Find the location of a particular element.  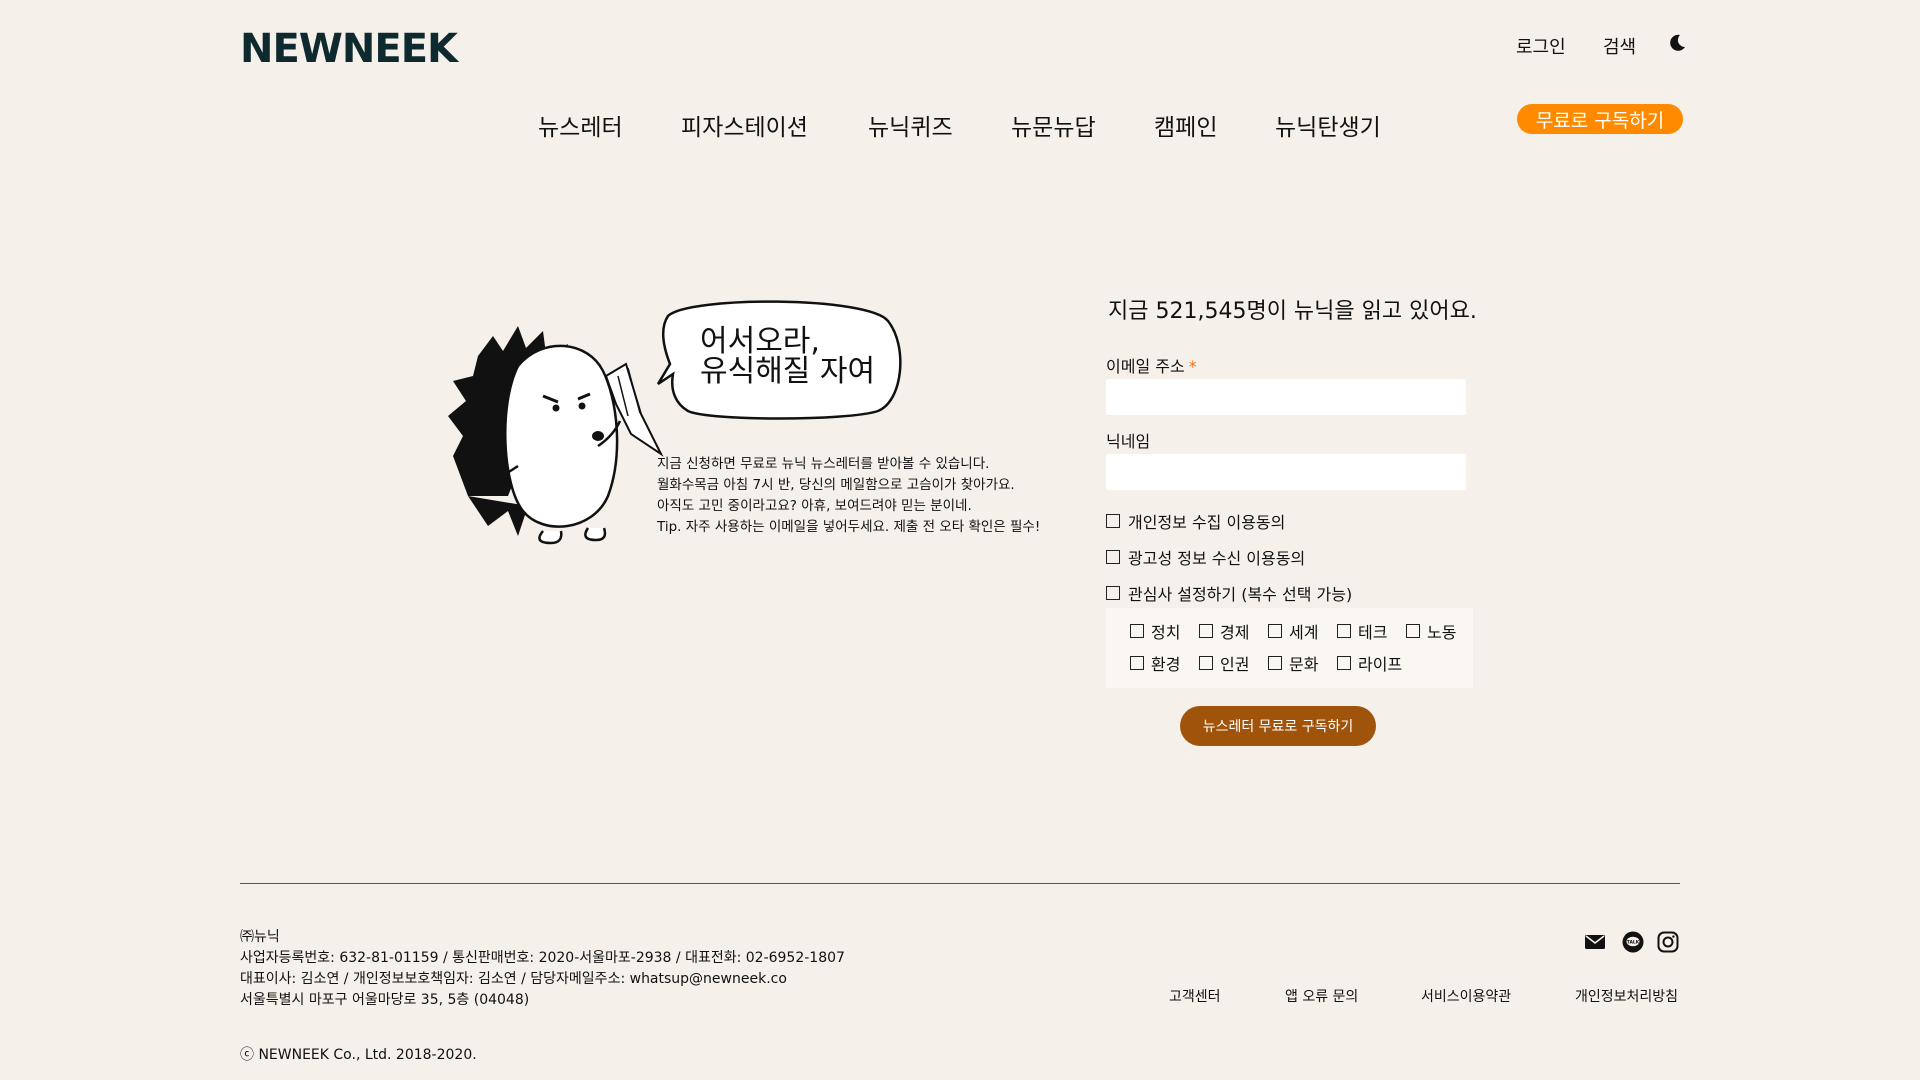

company-address: 서울특별시 마포구 어울마당로 35, 5층 (04048) is located at coordinates (385, 1000).